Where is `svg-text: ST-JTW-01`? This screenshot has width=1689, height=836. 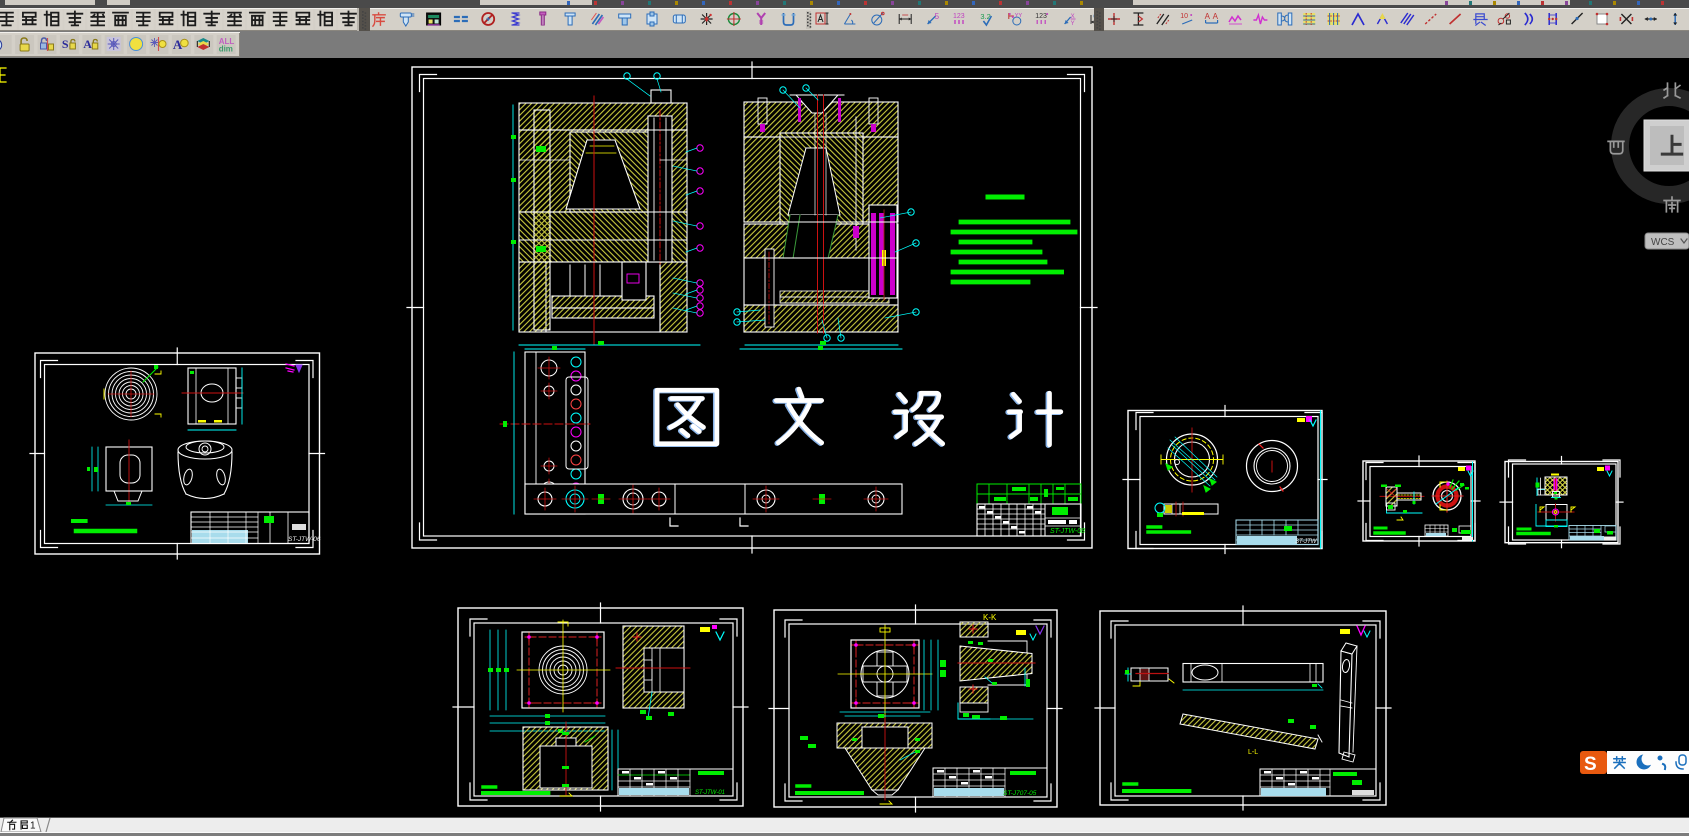 svg-text: ST-JTW-01 is located at coordinates (710, 793).